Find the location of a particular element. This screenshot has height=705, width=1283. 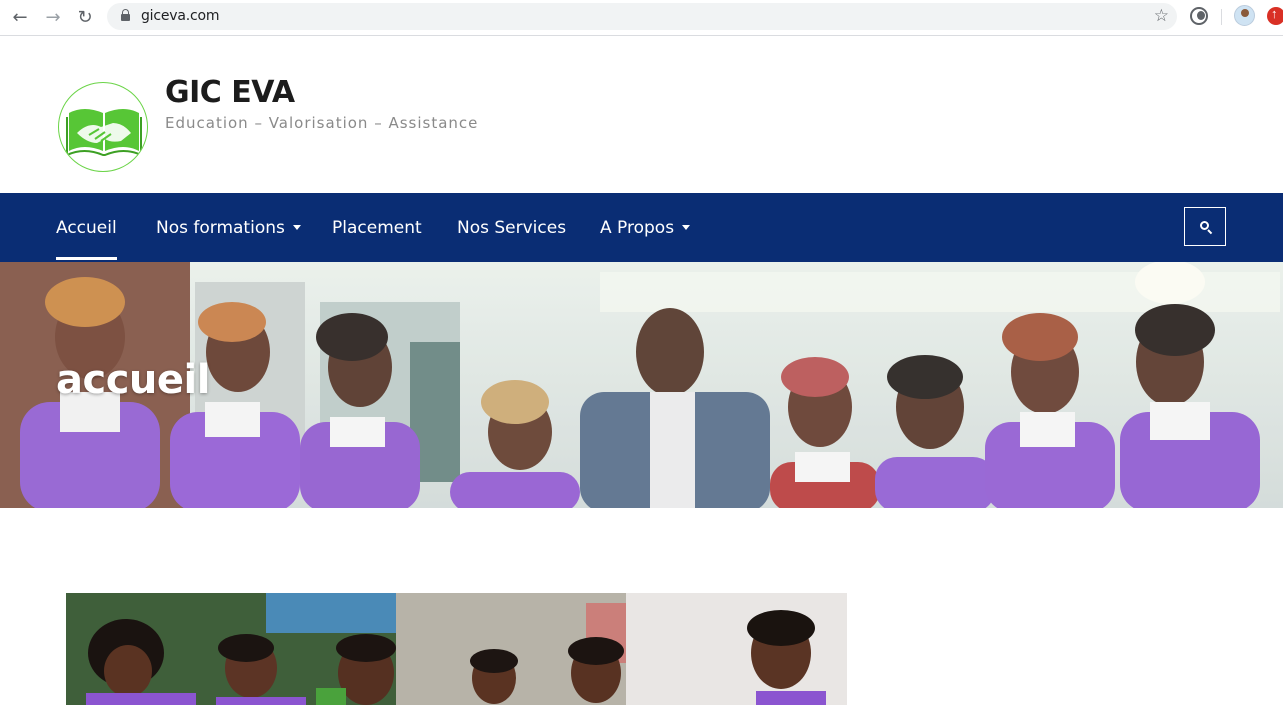

page-title: accueil is located at coordinates (133, 380).